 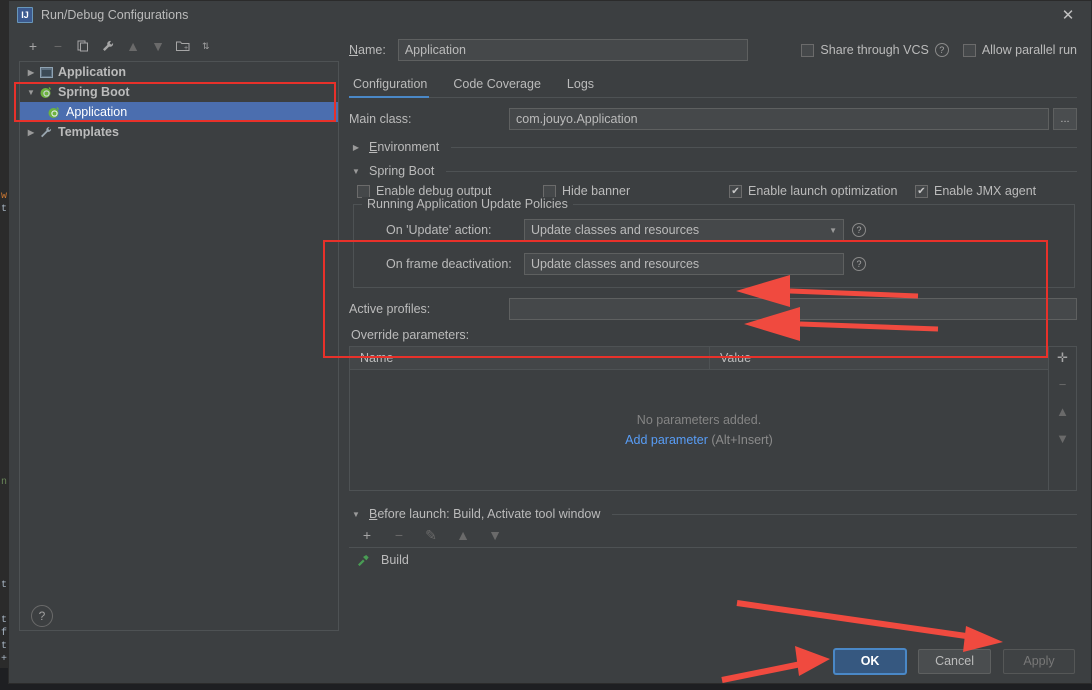 I want to click on enable-debug-output-checkbox: Enable debug output, so click(x=450, y=191).